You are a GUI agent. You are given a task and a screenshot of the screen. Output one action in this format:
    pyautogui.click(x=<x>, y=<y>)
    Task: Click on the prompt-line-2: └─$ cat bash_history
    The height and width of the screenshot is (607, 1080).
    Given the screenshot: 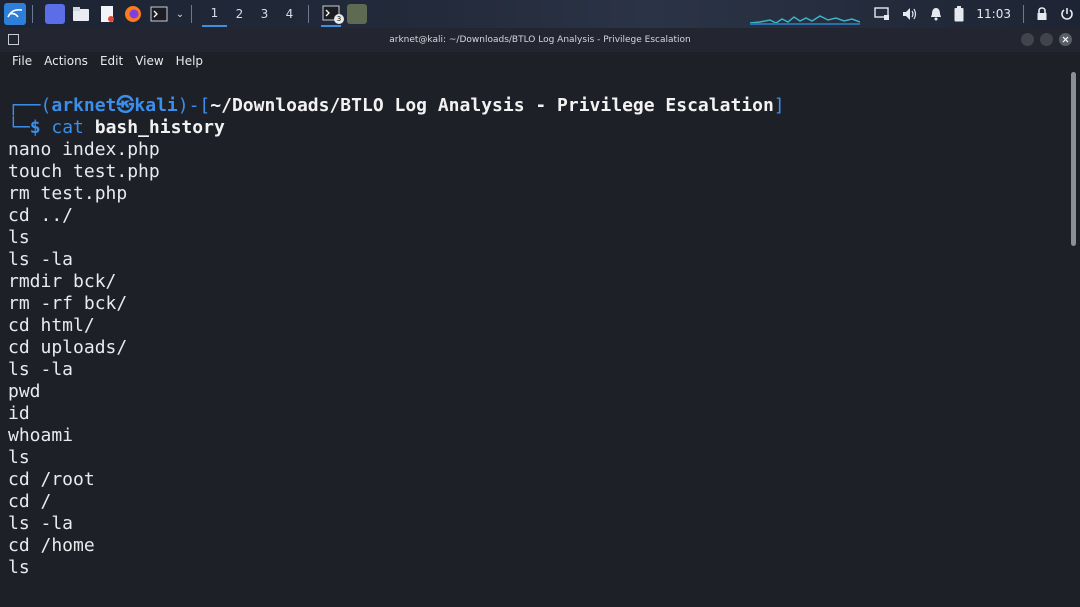 What is the action you would take?
    pyautogui.click(x=116, y=128)
    